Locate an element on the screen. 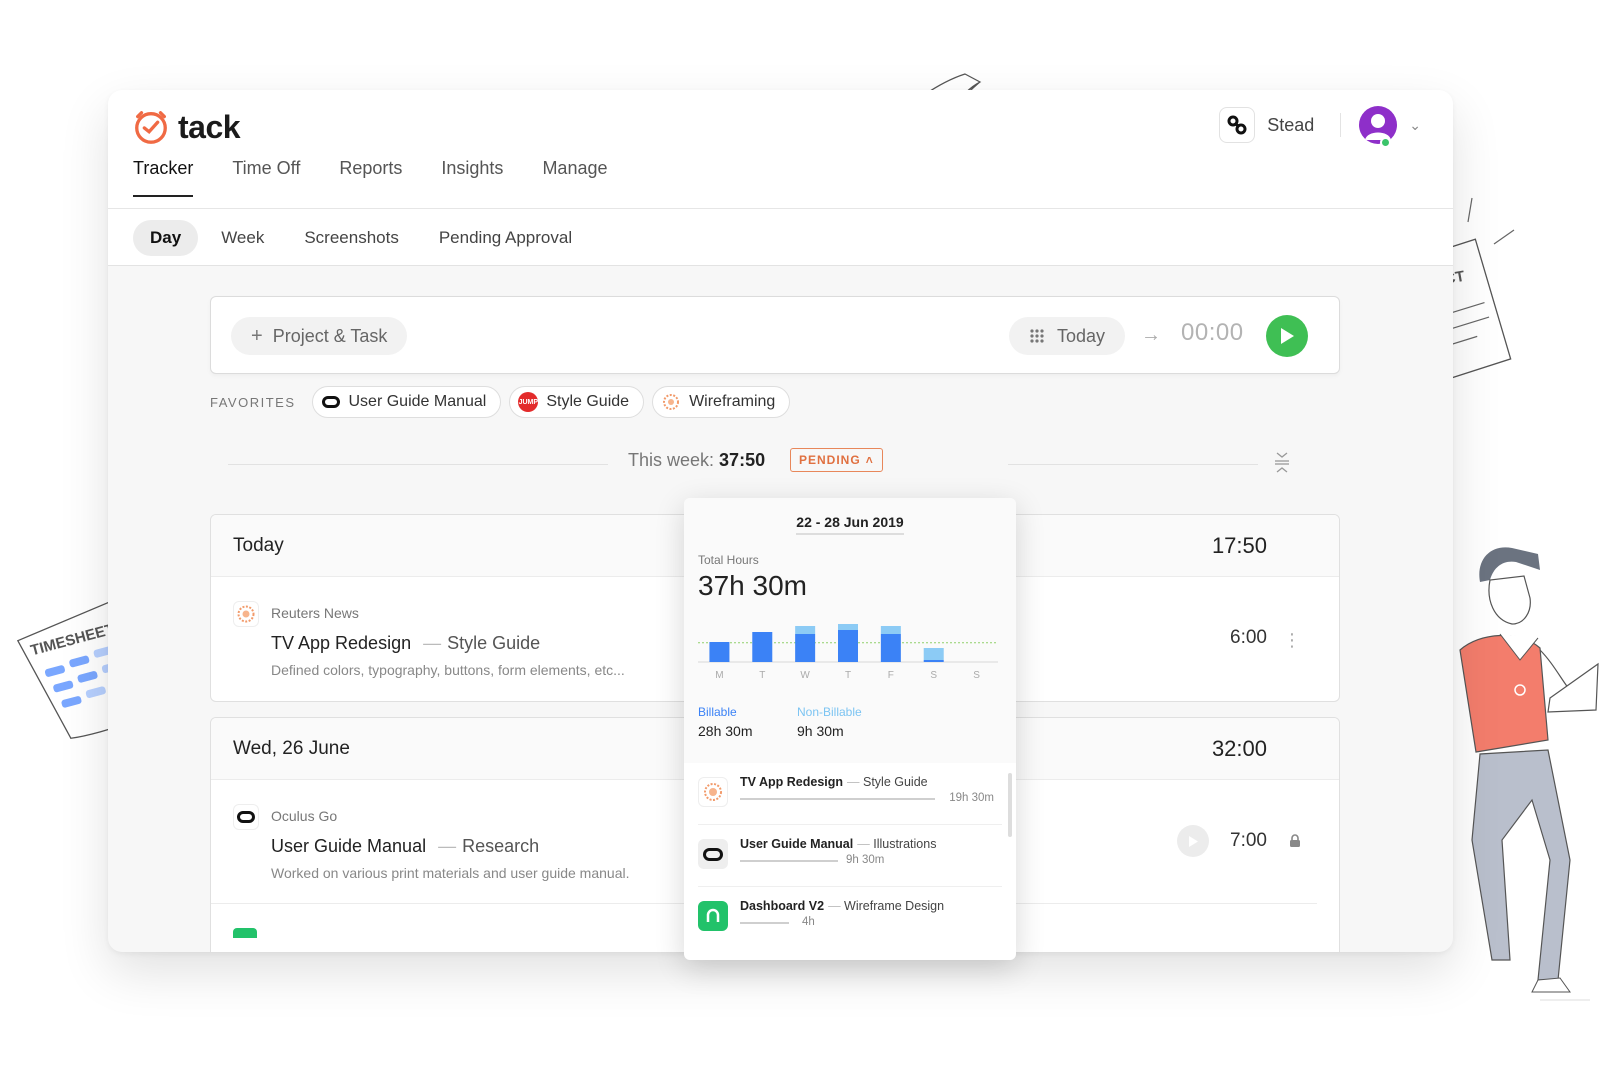  dashboard-app-icon is located at coordinates (713, 916).